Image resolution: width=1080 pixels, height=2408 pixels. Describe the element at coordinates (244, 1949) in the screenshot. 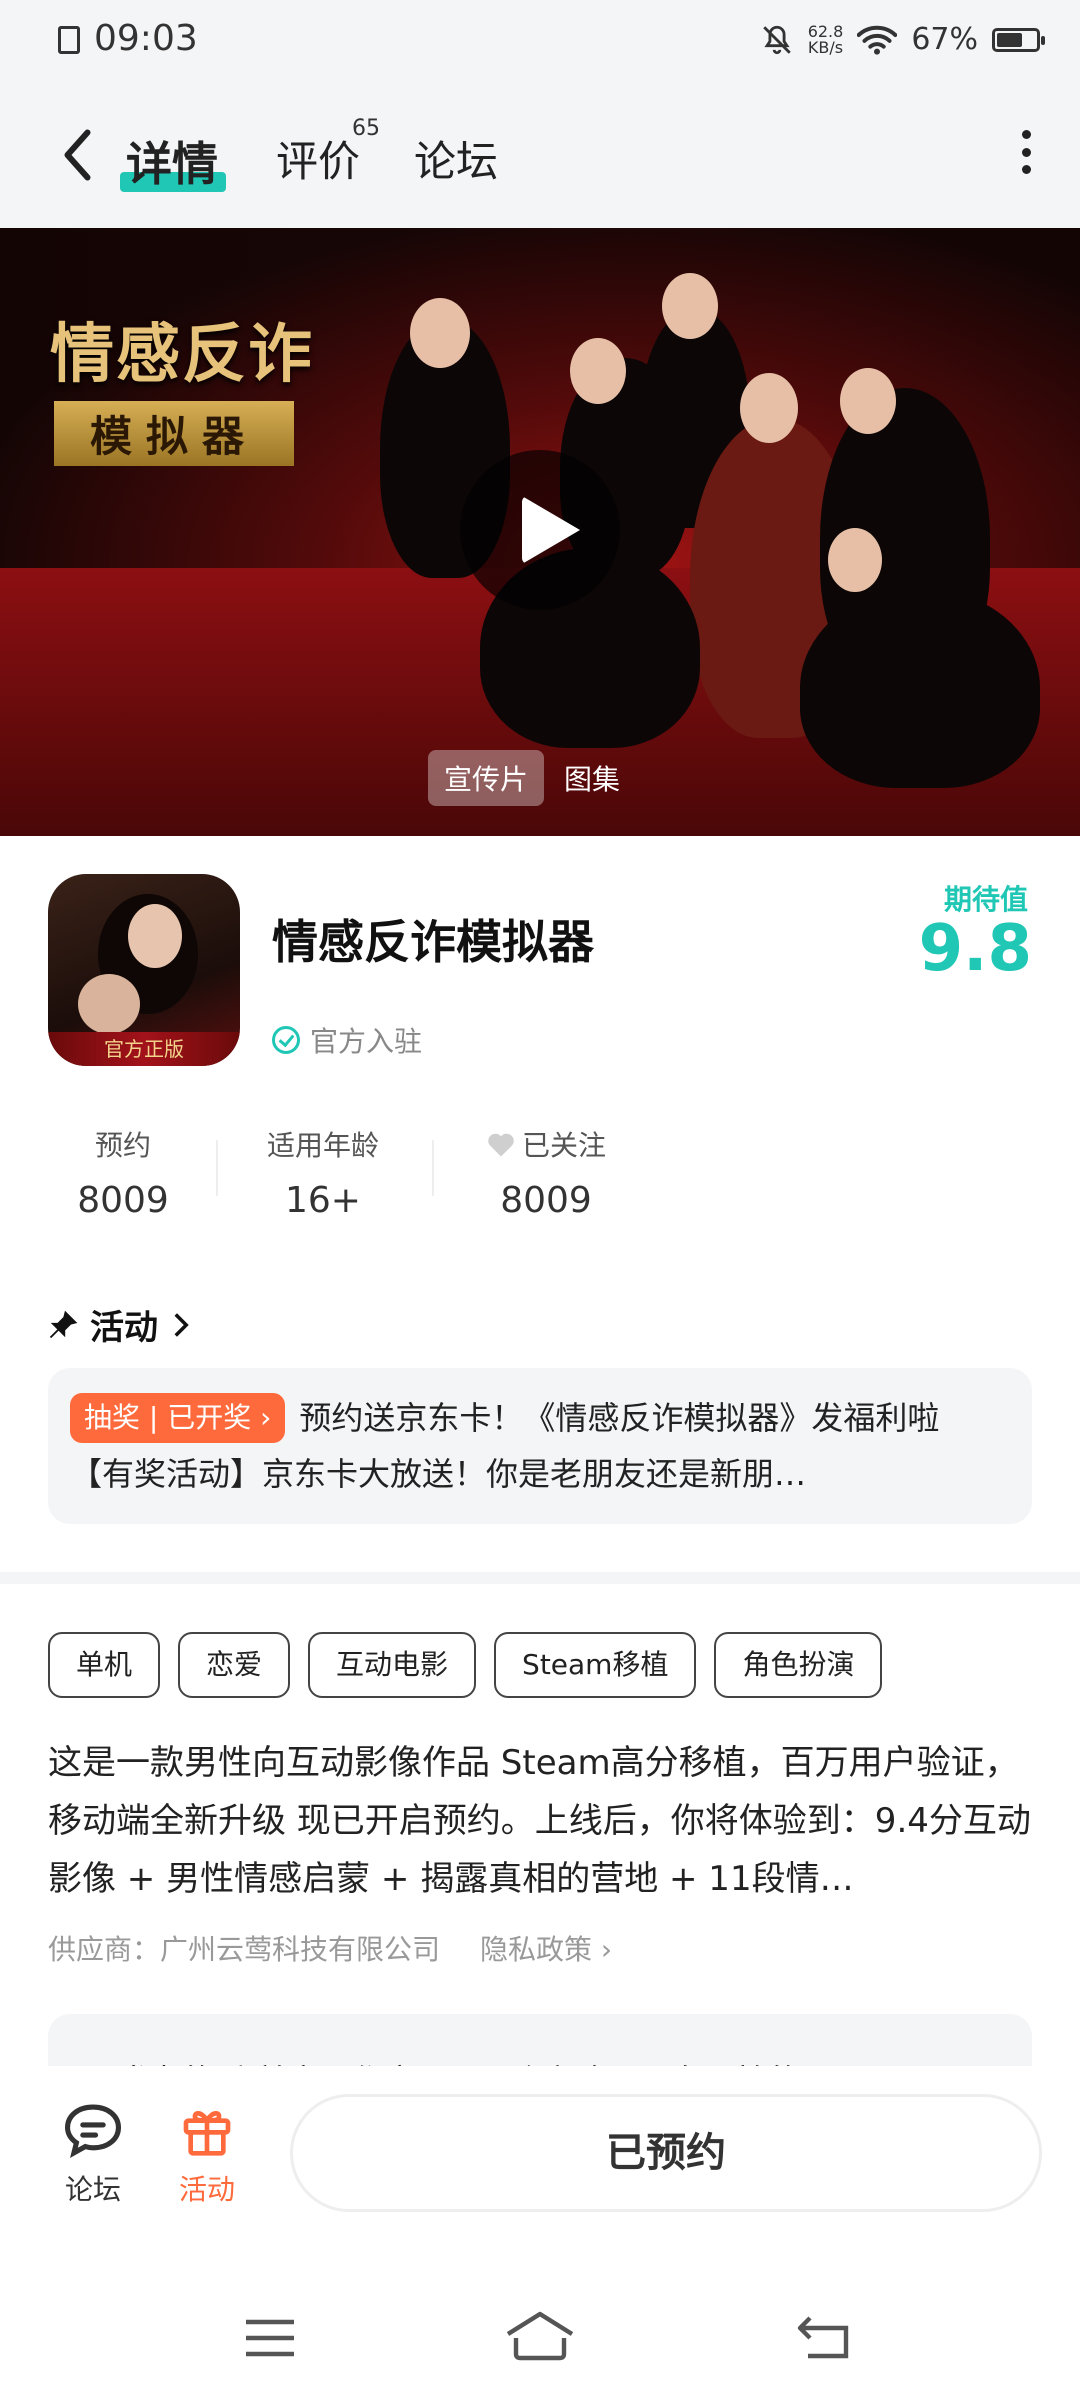

I see `supplier-label: 供应商：广州云莺科技有限公司` at that location.